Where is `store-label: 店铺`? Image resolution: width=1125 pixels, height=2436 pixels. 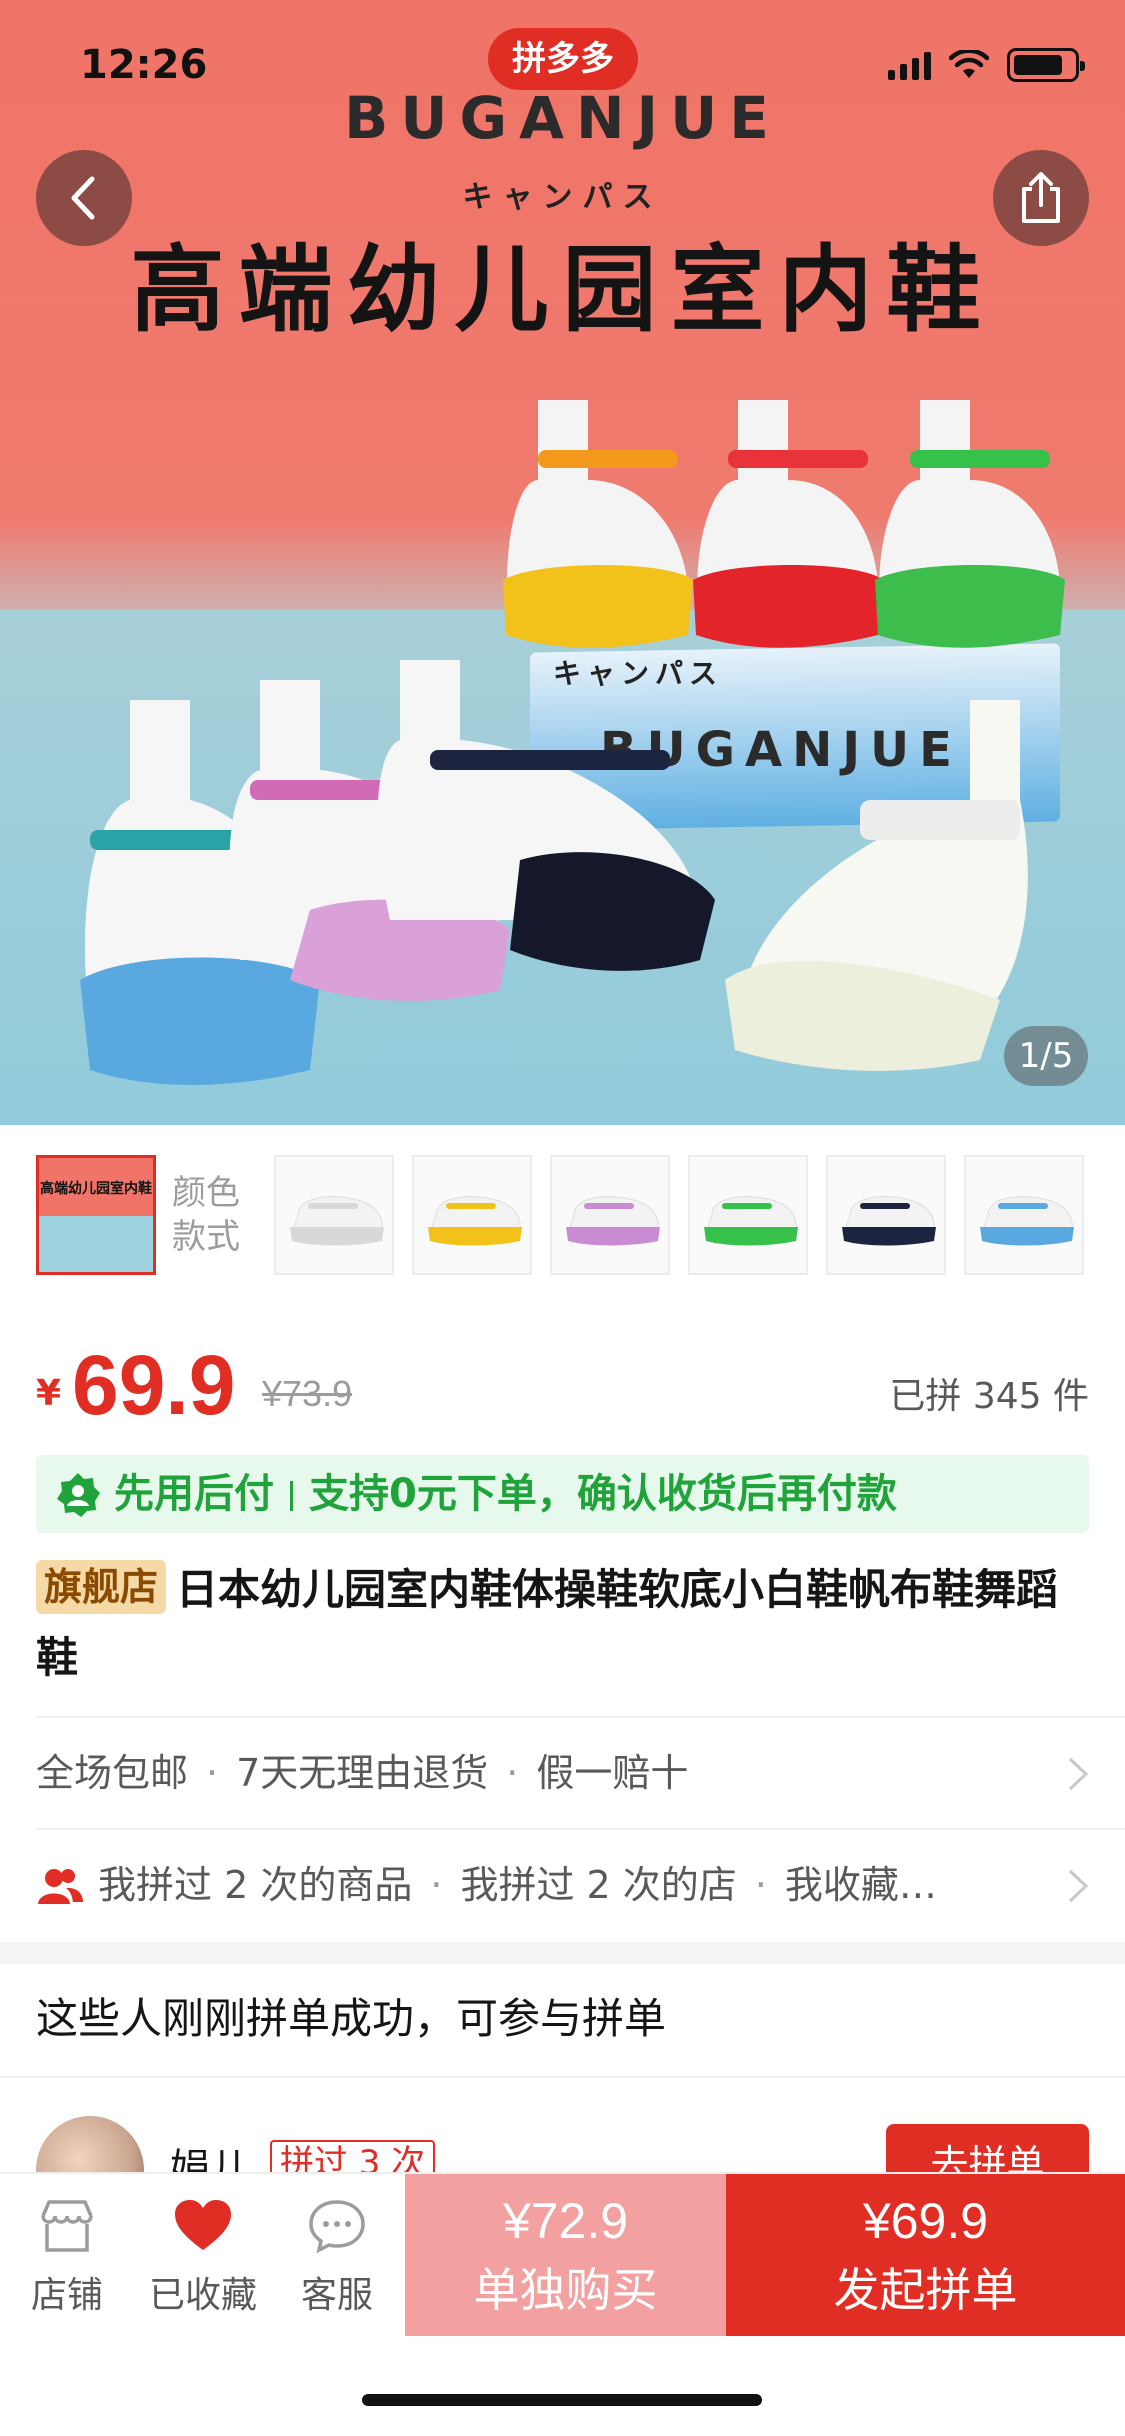 store-label: 店铺 is located at coordinates (66, 2295).